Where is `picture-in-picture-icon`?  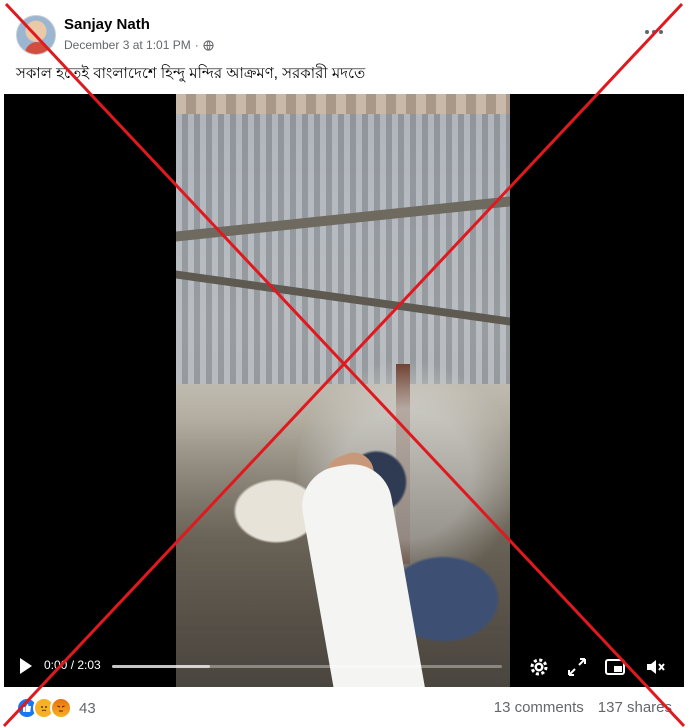 picture-in-picture-icon is located at coordinates (615, 667).